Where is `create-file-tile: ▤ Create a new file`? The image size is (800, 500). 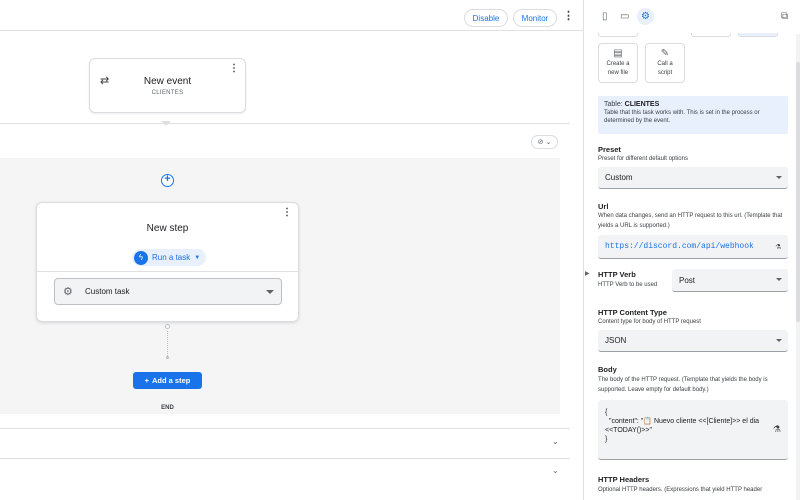 create-file-tile: ▤ Create a new file is located at coordinates (618, 63).